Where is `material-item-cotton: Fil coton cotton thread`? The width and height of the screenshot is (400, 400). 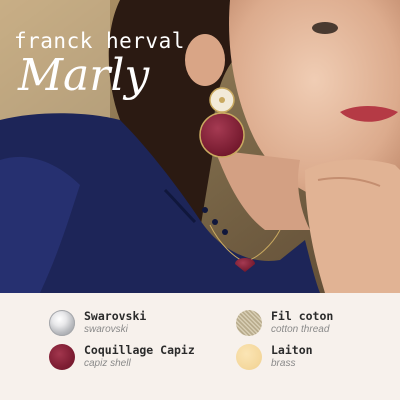 material-item-cotton: Fil coton cotton thread is located at coordinates (284, 322).